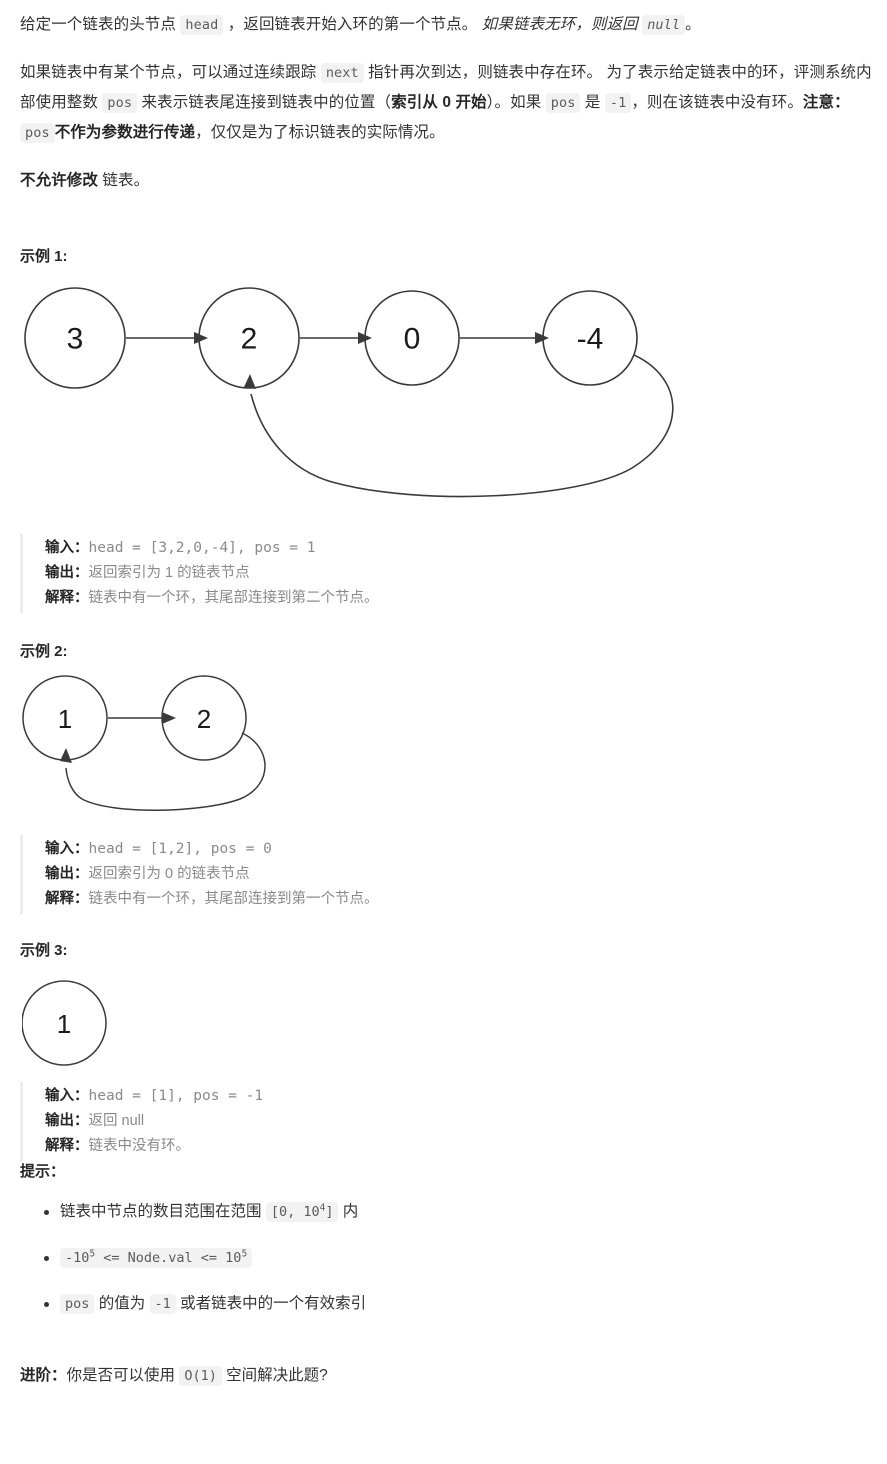 Image resolution: width=887 pixels, height=1464 pixels. Describe the element at coordinates (139, 1146) in the screenshot. I see `example-3-explain-value: 链表中没有环。` at that location.